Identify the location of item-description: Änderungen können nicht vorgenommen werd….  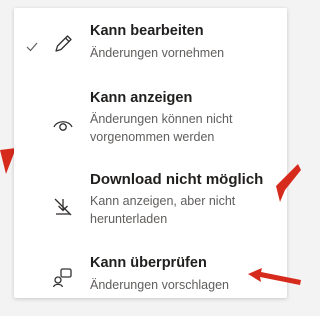
(161, 128).